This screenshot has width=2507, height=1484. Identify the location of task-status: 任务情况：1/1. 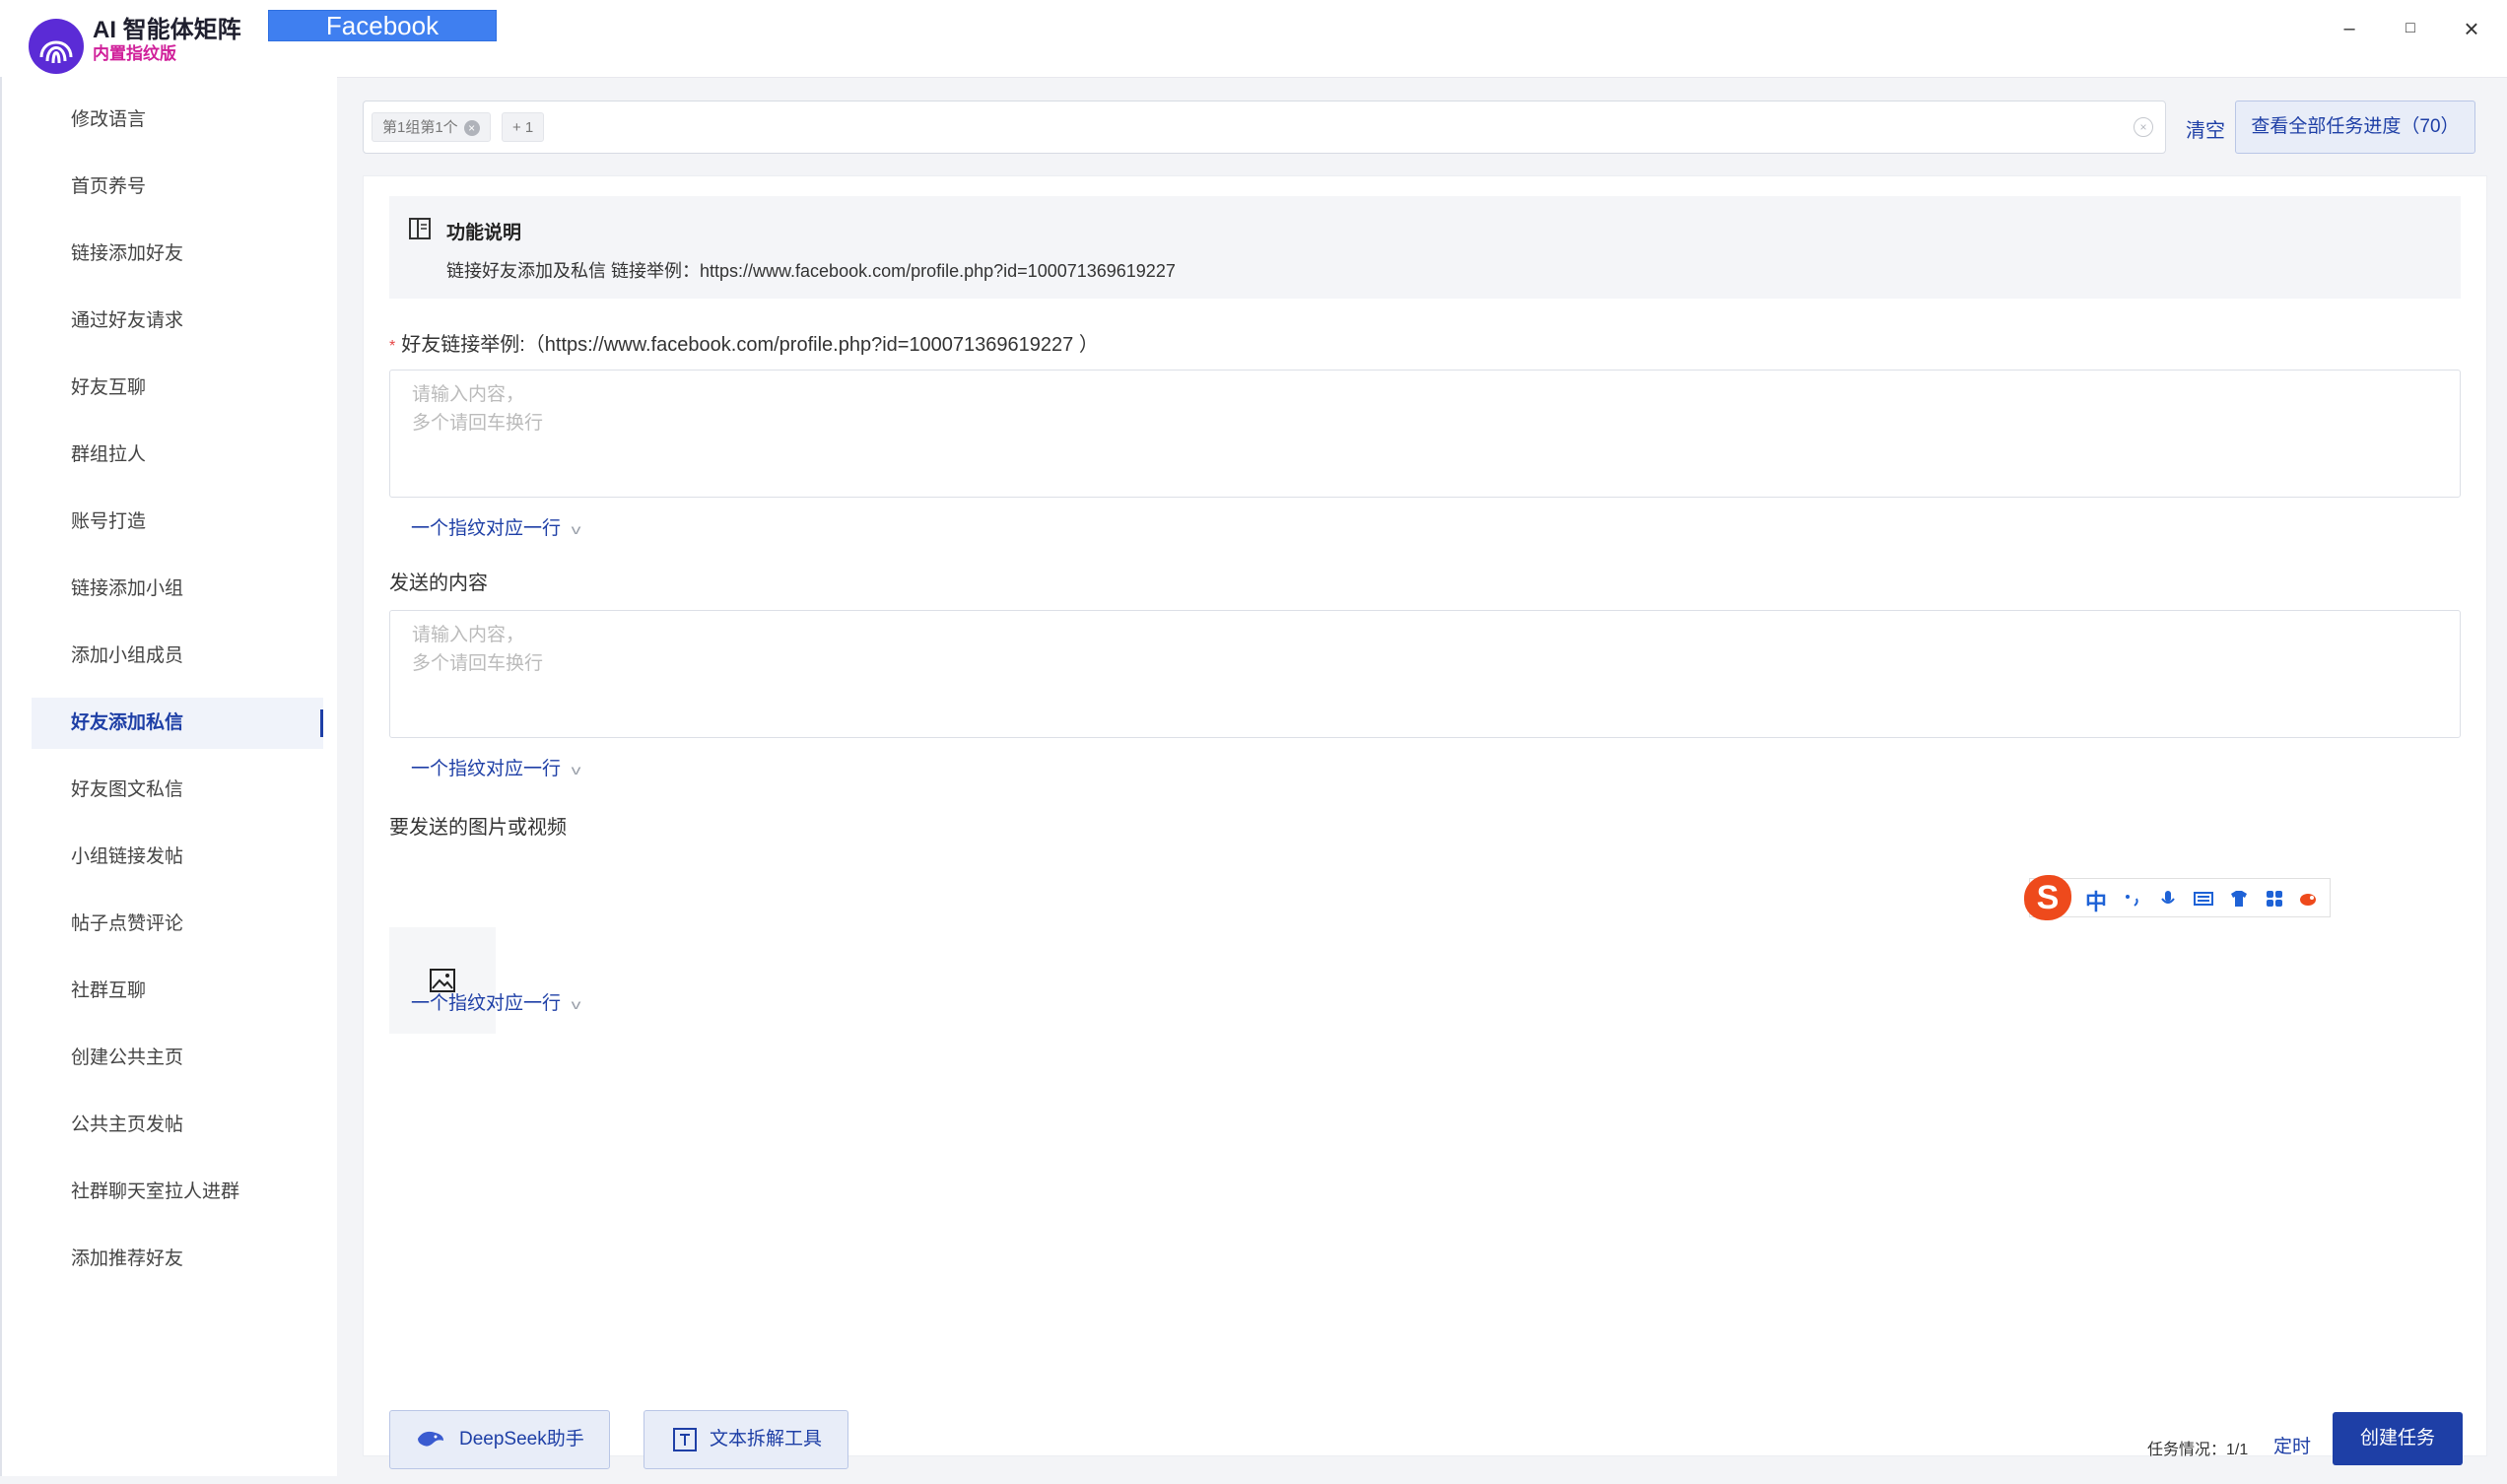
(2198, 1450).